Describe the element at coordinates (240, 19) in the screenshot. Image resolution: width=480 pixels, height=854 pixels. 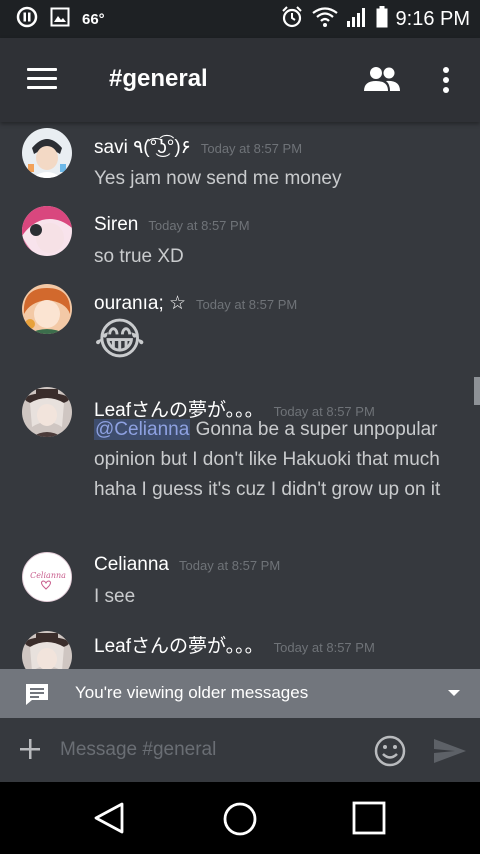
I see `status-bar: 66° 9:16 PM` at that location.